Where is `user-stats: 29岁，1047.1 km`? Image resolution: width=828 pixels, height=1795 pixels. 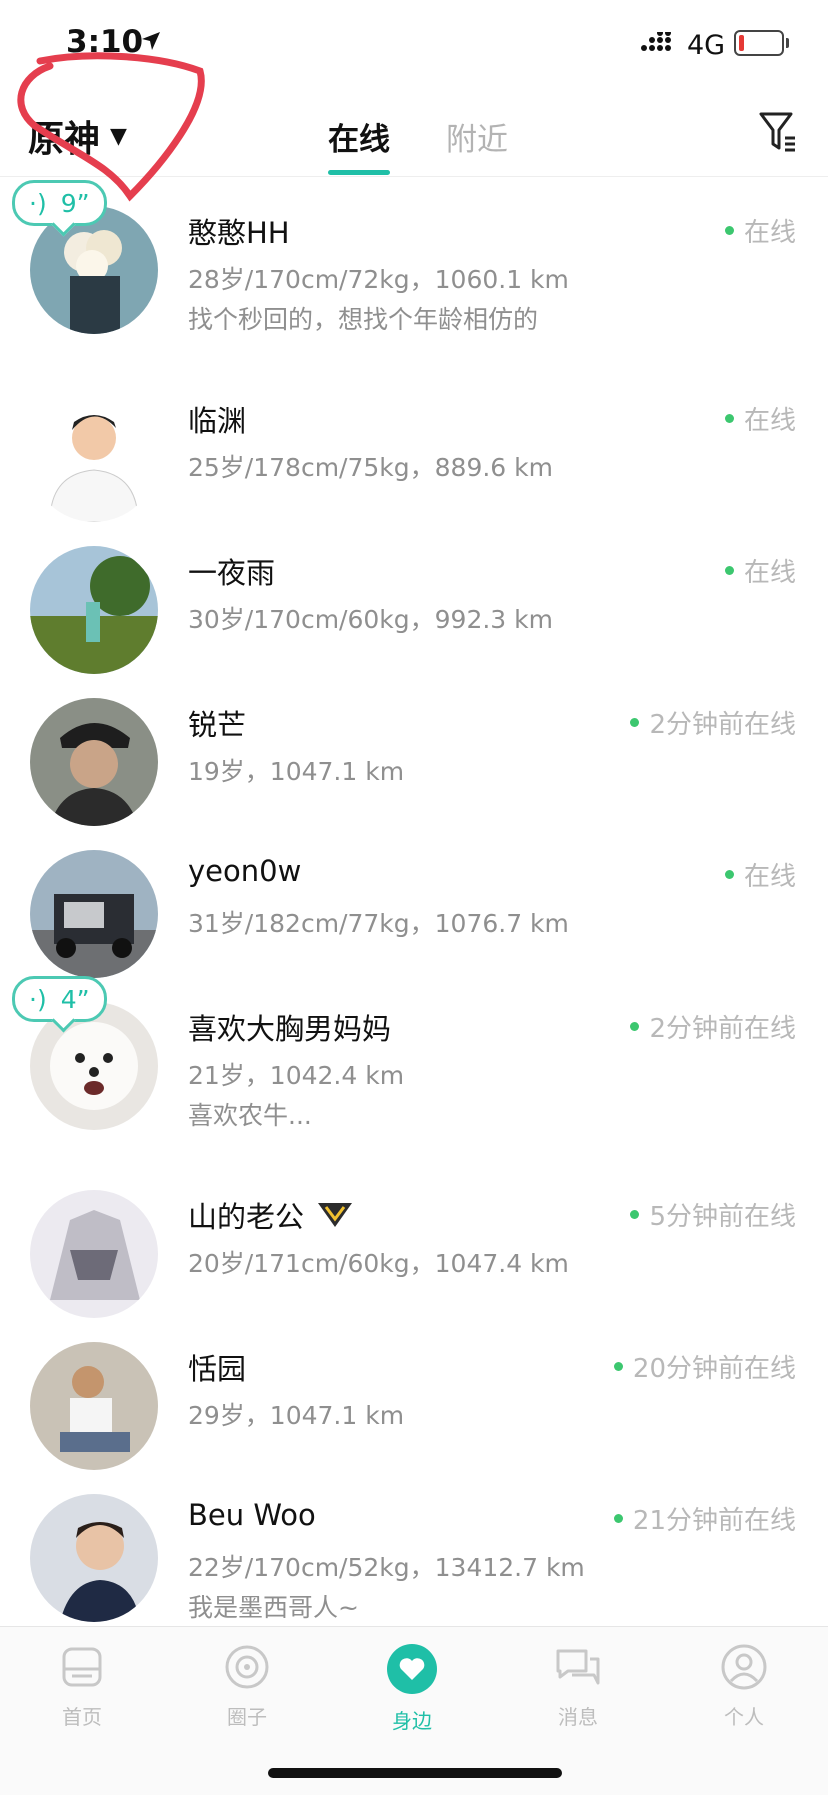 user-stats: 29岁，1047.1 km is located at coordinates (296, 1415).